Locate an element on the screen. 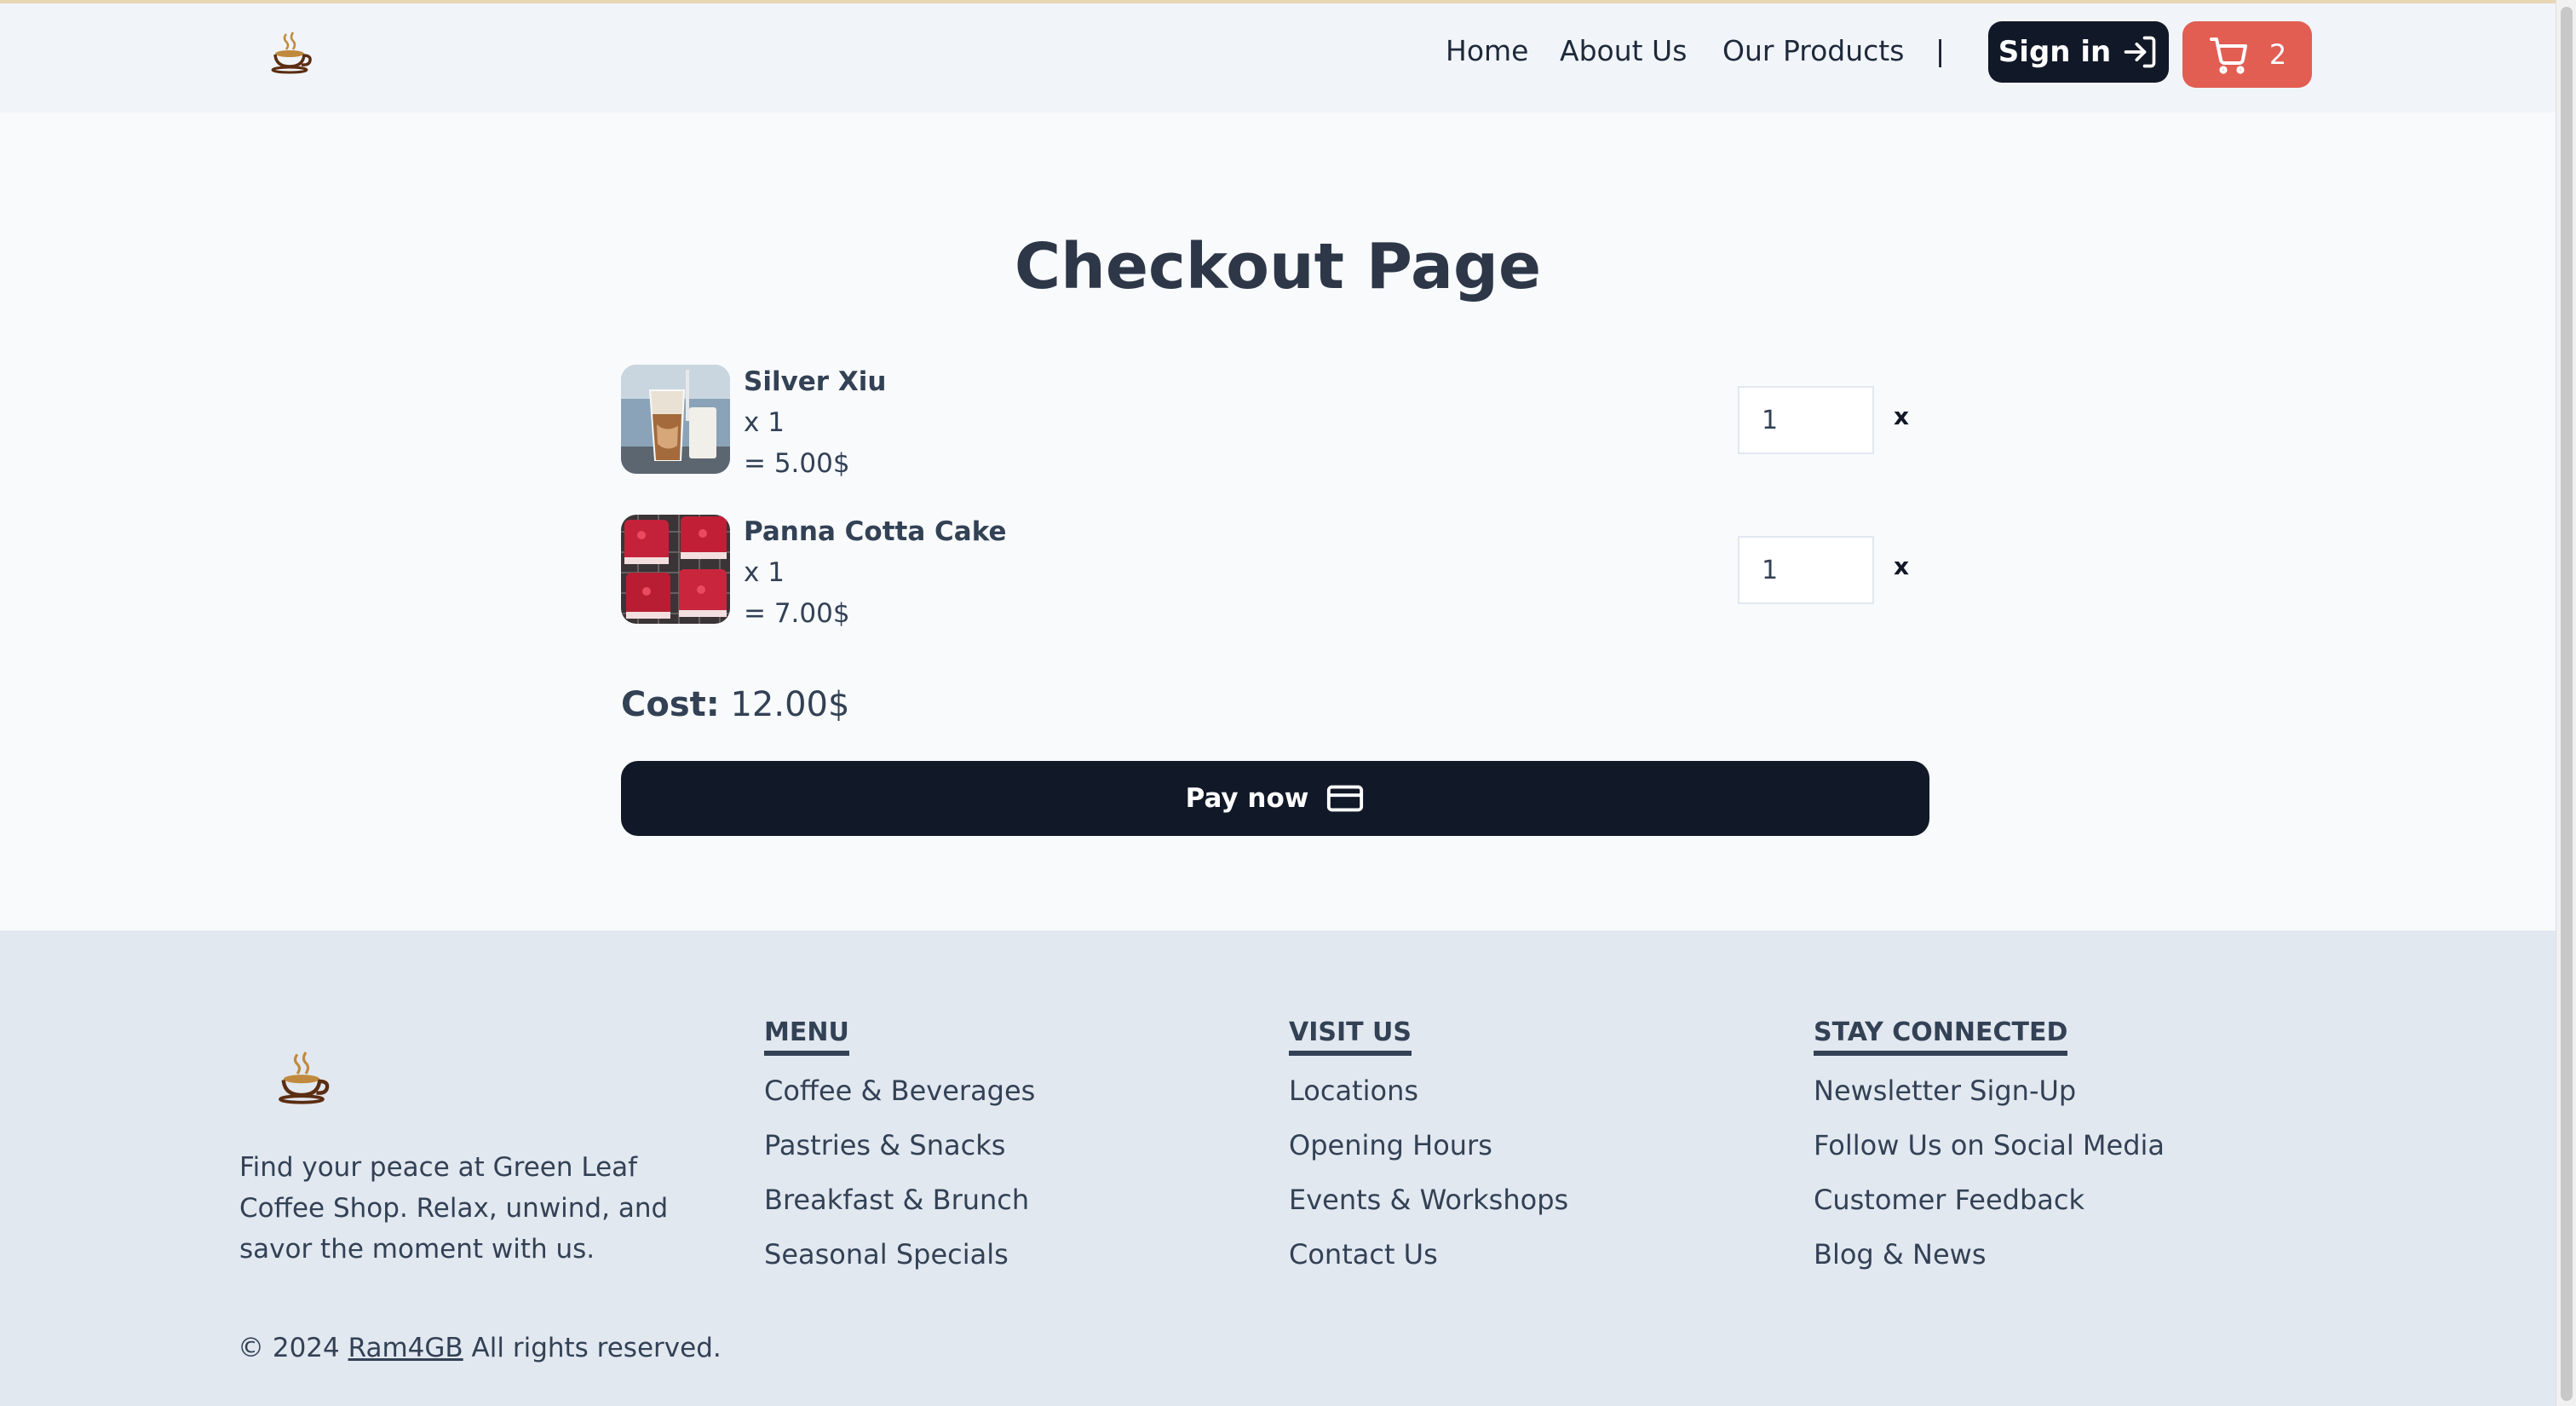 This screenshot has width=2576, height=1406. cart-total-cost: Cost: 12.00$ is located at coordinates (735, 704).